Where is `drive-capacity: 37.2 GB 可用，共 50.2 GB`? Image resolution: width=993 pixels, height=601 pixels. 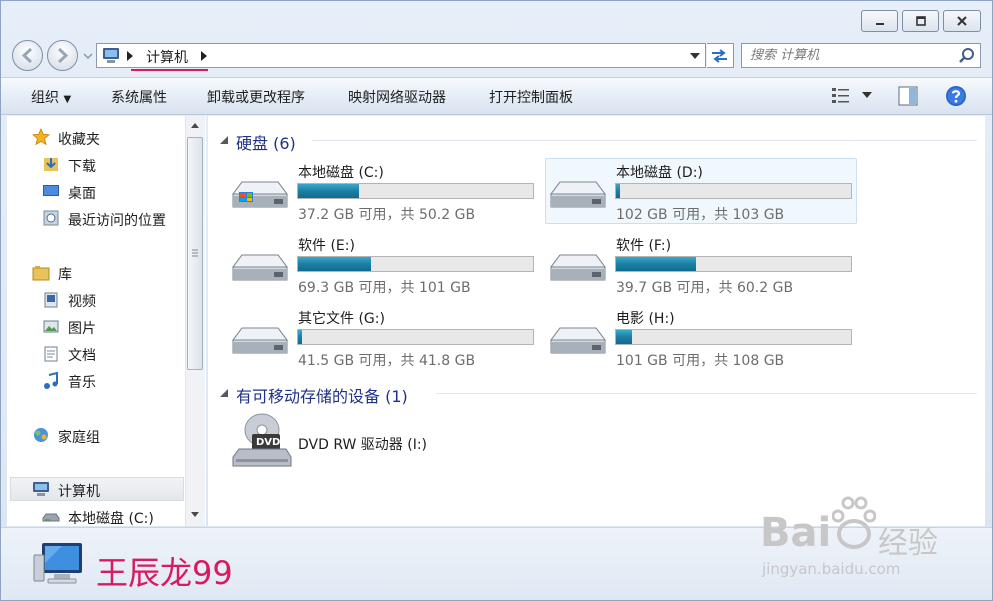 drive-capacity: 37.2 GB 可用，共 50.2 GB is located at coordinates (387, 215).